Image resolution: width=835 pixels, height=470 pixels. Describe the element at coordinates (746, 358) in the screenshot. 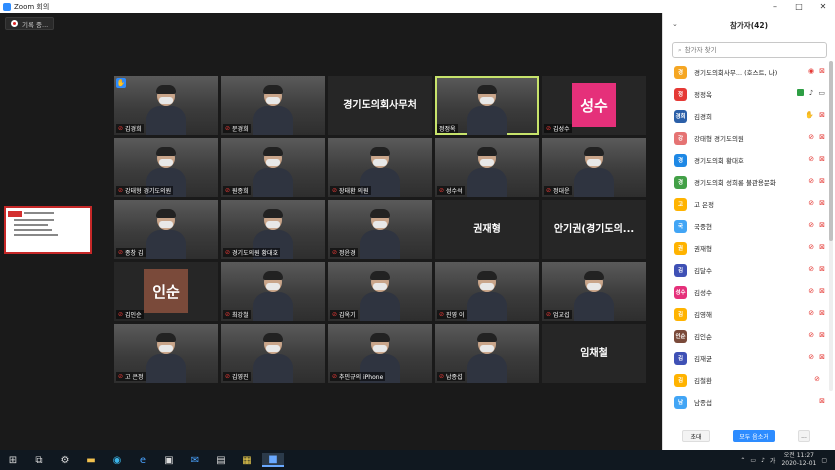

I see `participant-row: 김 김재균 ⊘ ⊠` at that location.